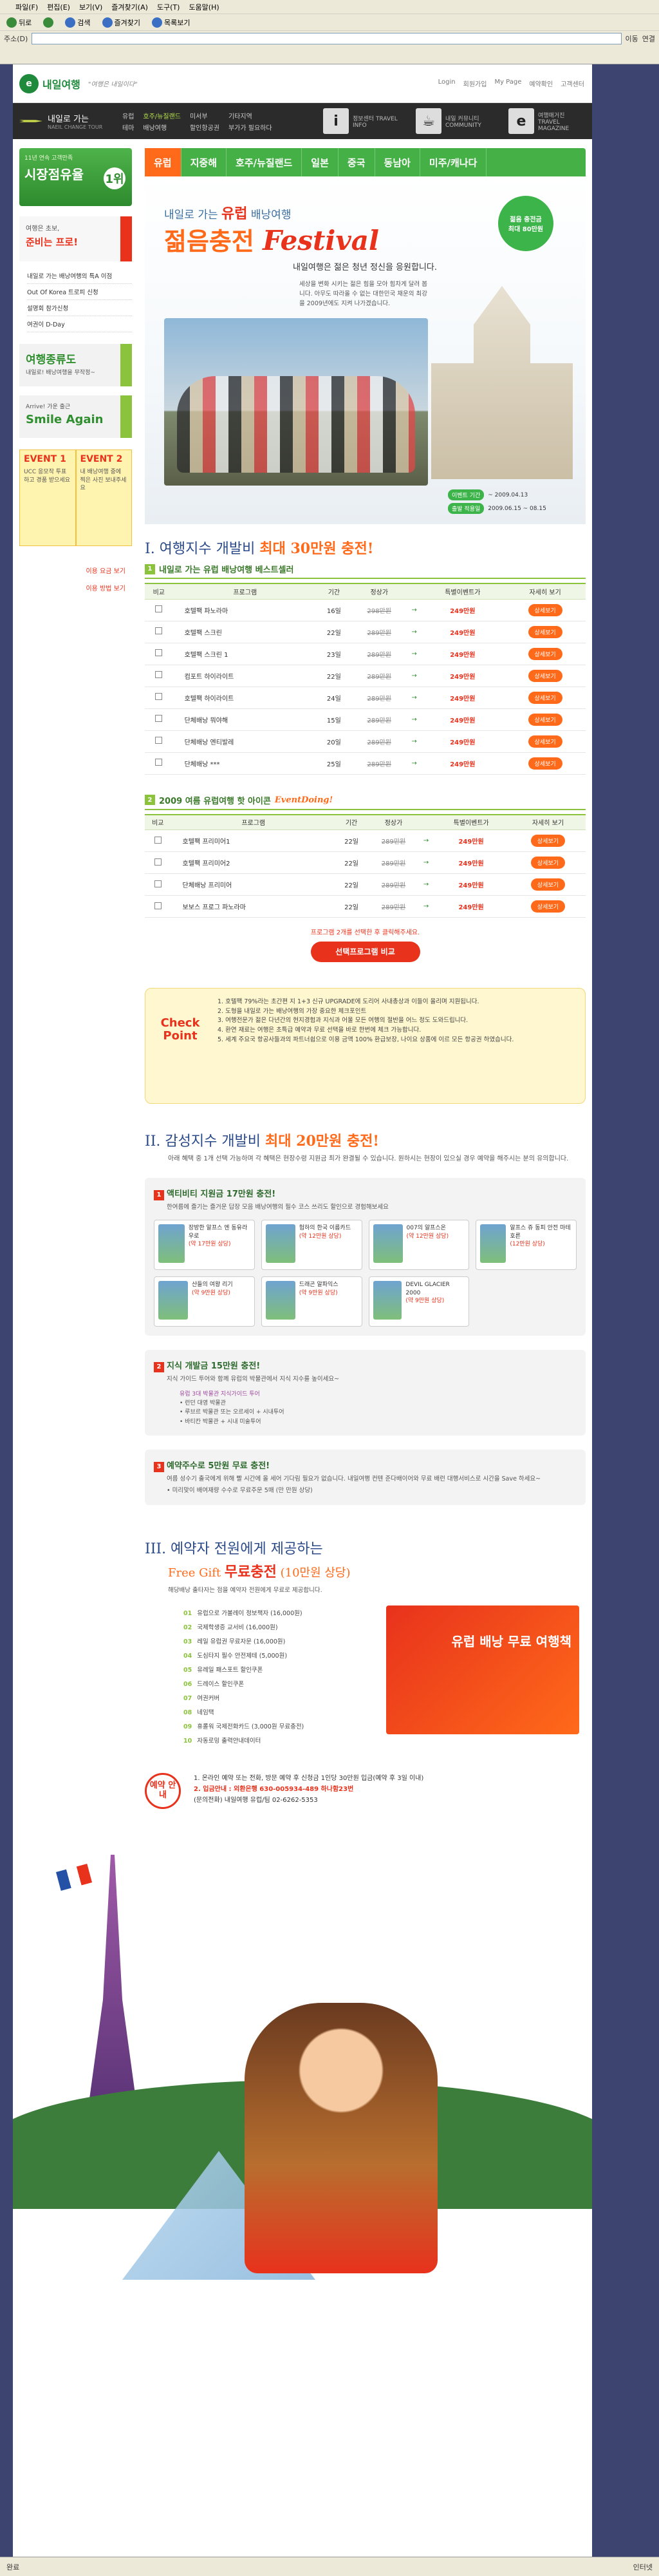  What do you see at coordinates (366, 632) in the screenshot?
I see `table-row: 호텔팩 스크린 22일 289만원 → 249만원 상세보기` at bounding box center [366, 632].